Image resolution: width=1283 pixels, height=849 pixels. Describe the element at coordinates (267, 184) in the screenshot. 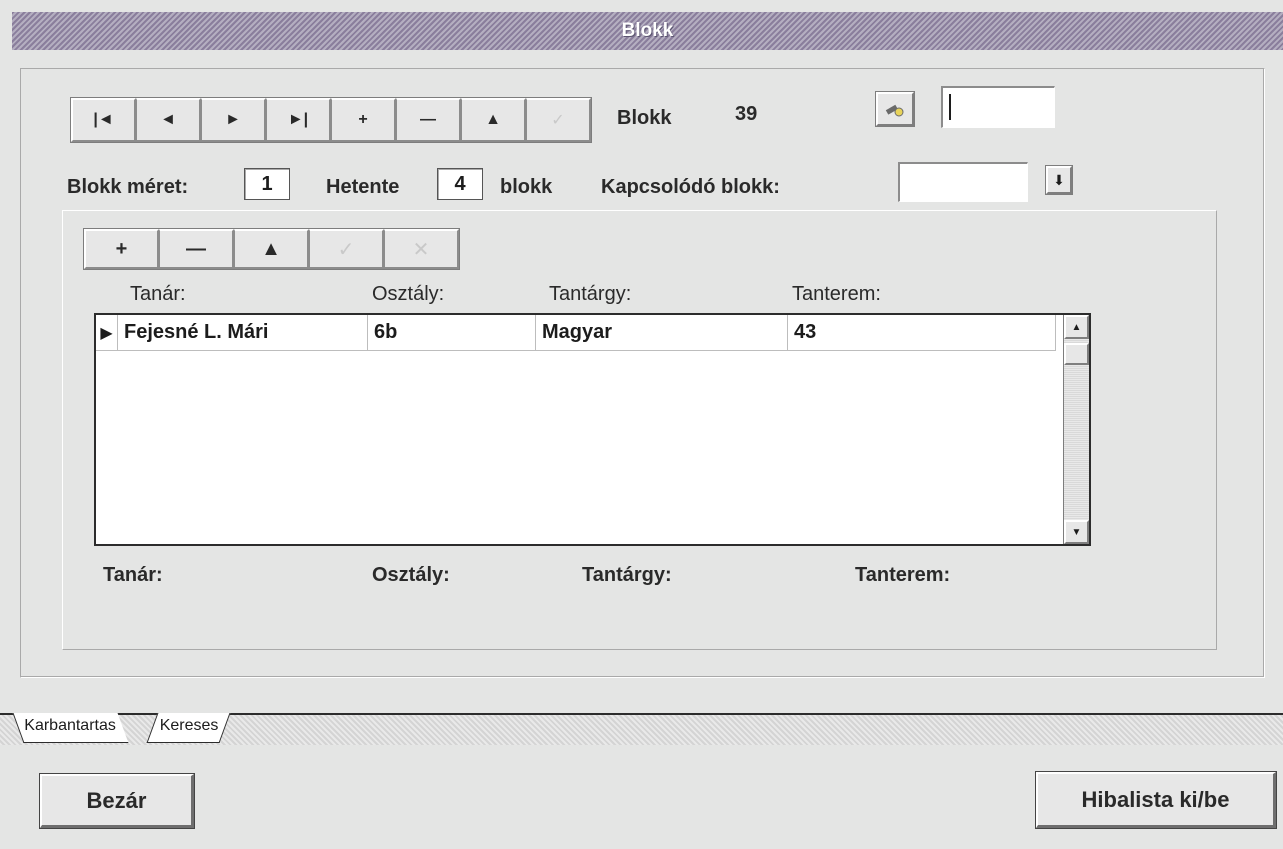

I see `block-size-field: 1` at that location.